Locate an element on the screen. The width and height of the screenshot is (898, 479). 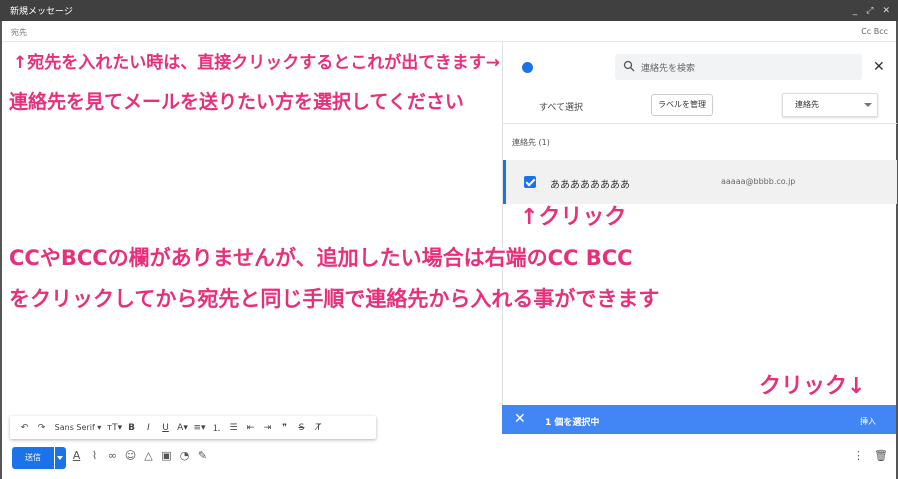
redo-icon: ↷ is located at coordinates (41, 428).